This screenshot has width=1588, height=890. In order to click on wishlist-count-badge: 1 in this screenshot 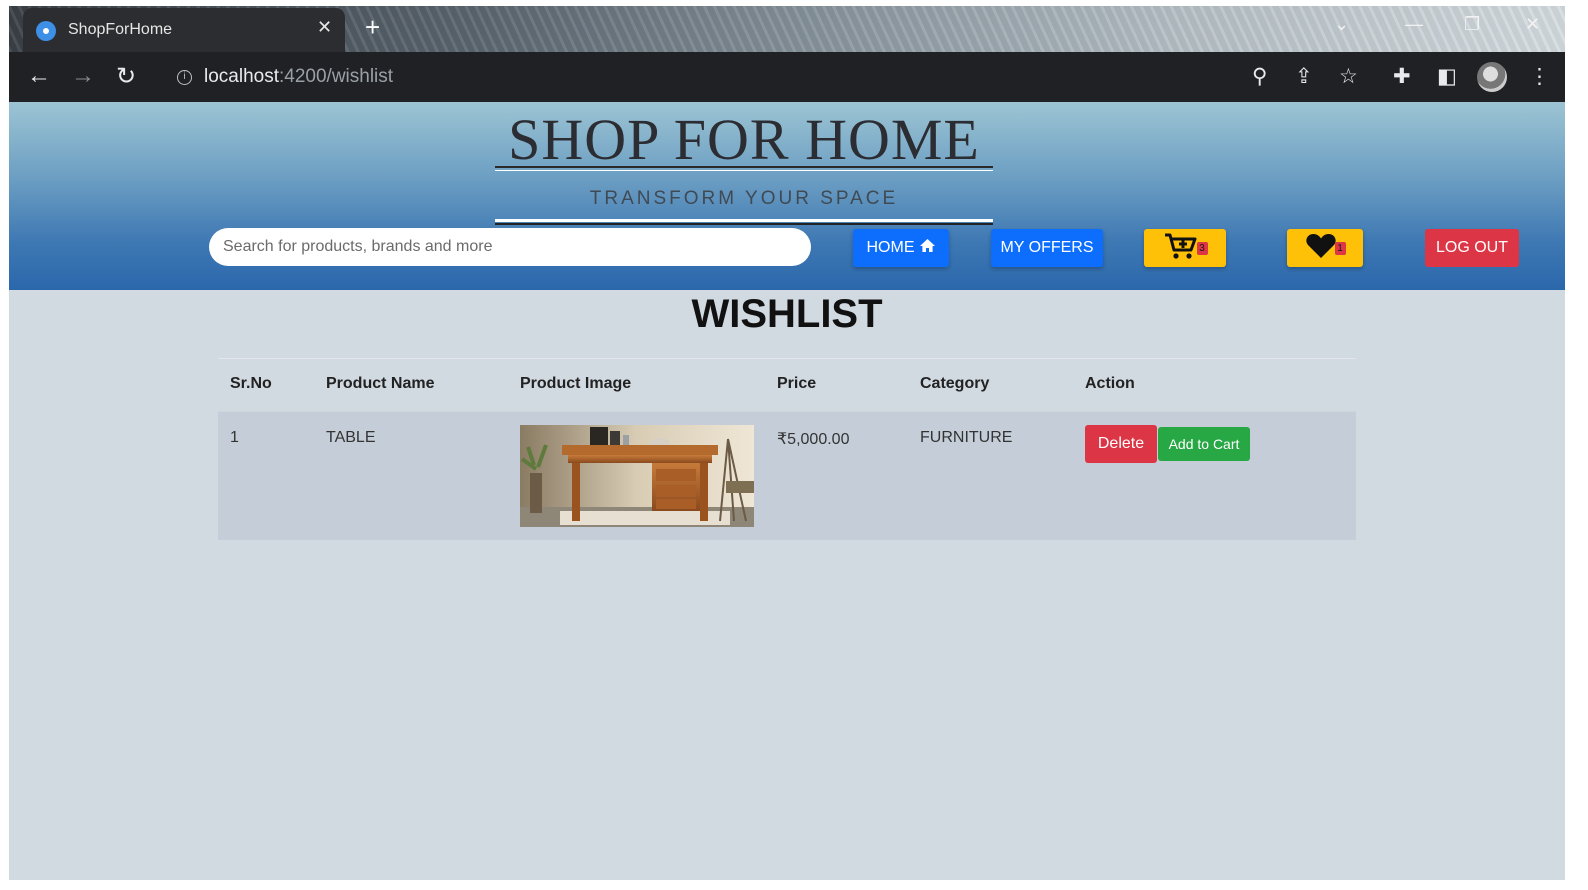, I will do `click(1340, 248)`.